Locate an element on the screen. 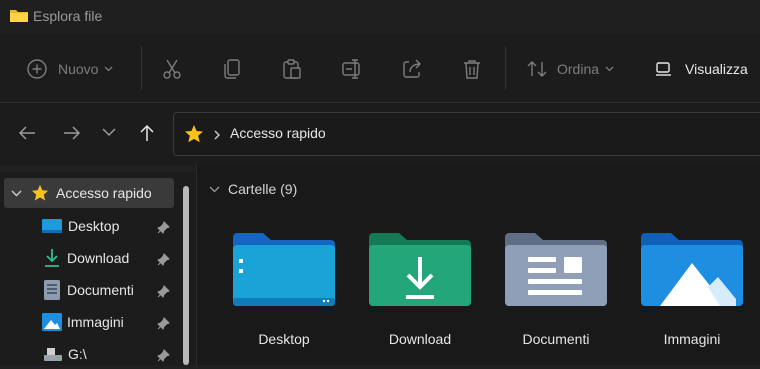 This screenshot has height=369, width=760. paste-icon is located at coordinates (292, 69).